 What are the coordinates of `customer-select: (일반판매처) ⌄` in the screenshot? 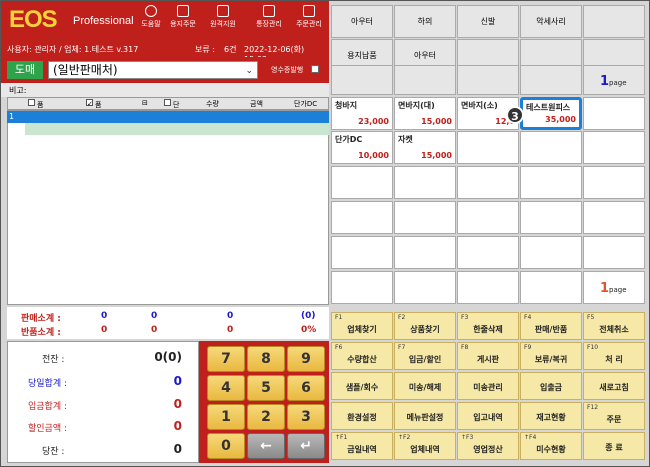 It's located at (153, 70).